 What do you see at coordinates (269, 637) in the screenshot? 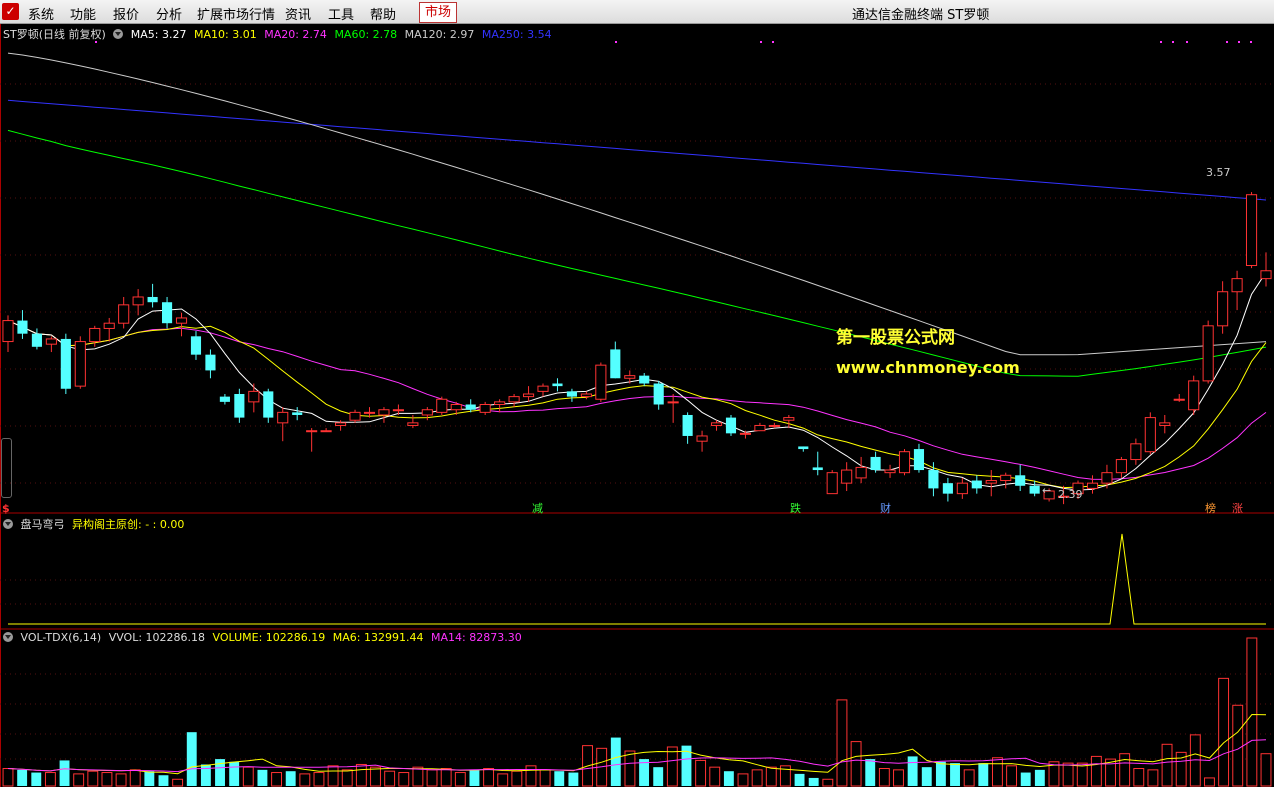
I see `volume-label: VOLUME: 102286.19` at bounding box center [269, 637].